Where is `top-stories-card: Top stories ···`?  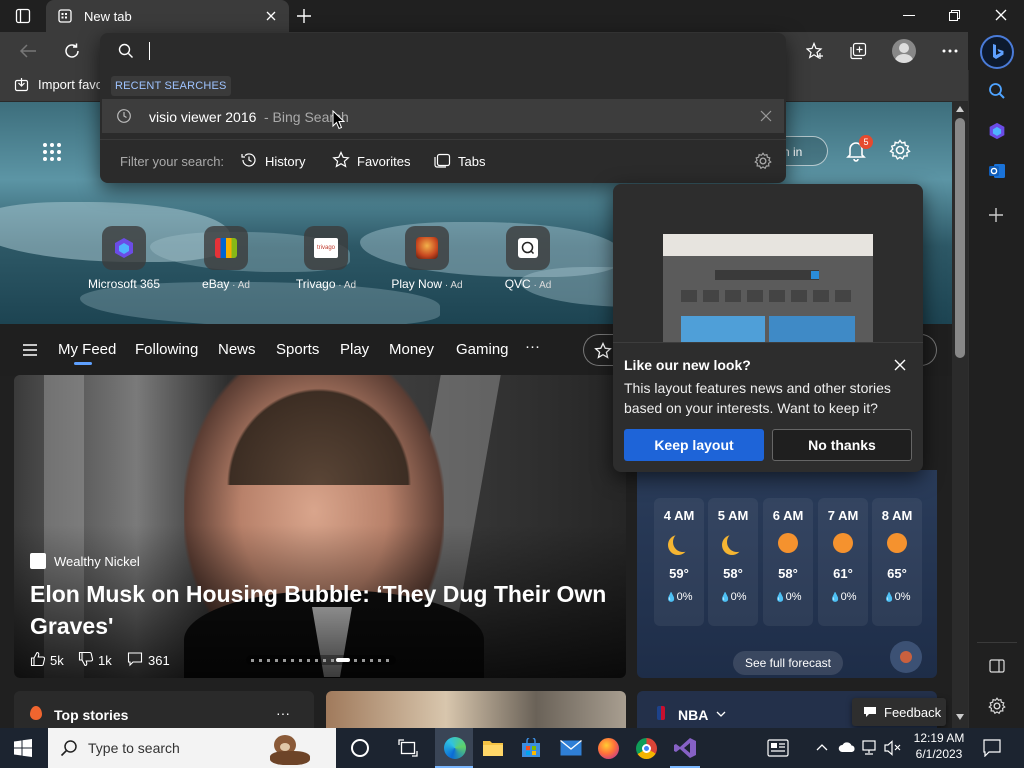 top-stories-card: Top stories ··· is located at coordinates (164, 711).